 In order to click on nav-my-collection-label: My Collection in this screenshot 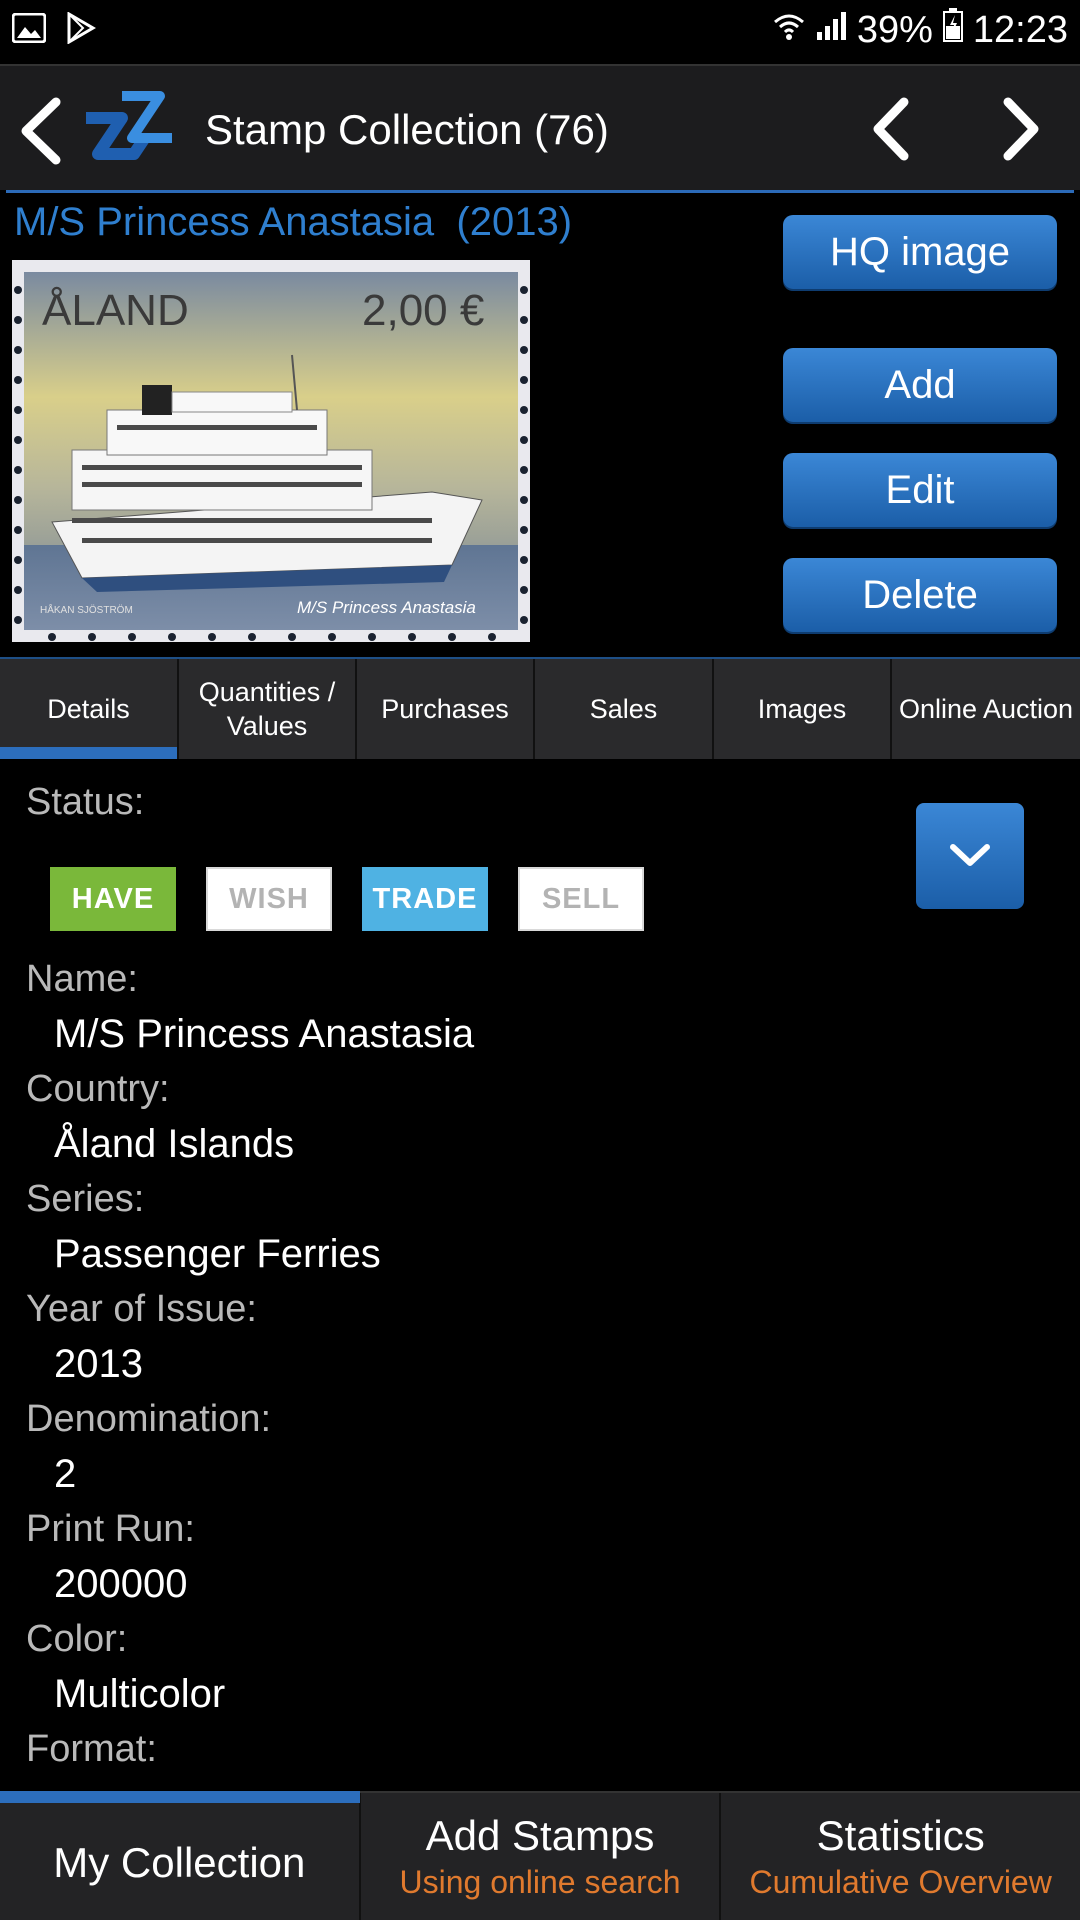, I will do `click(179, 1862)`.